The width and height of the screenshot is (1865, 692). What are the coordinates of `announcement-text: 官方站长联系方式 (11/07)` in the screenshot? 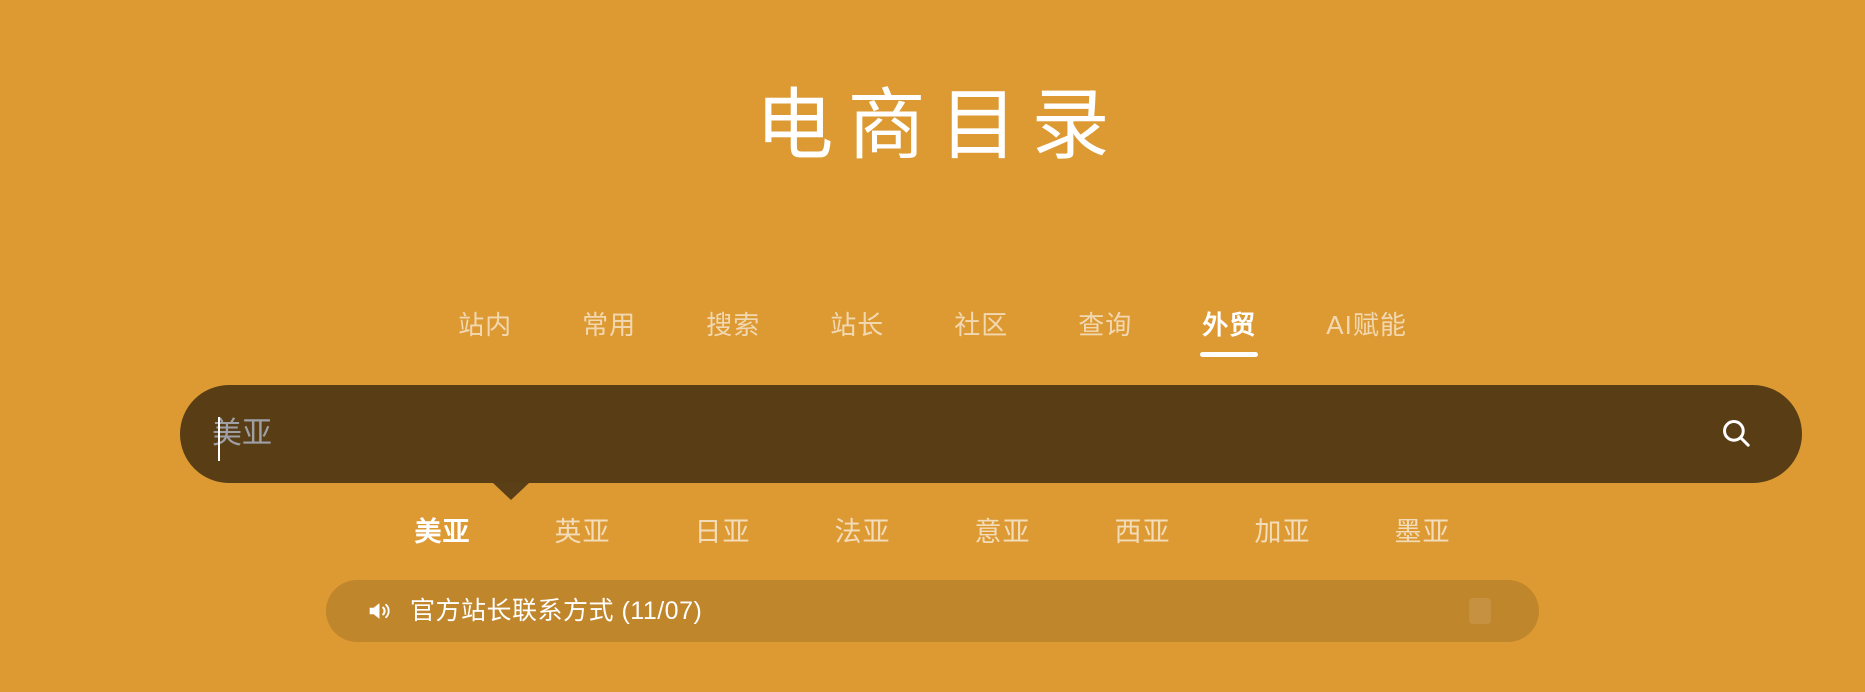 It's located at (556, 611).